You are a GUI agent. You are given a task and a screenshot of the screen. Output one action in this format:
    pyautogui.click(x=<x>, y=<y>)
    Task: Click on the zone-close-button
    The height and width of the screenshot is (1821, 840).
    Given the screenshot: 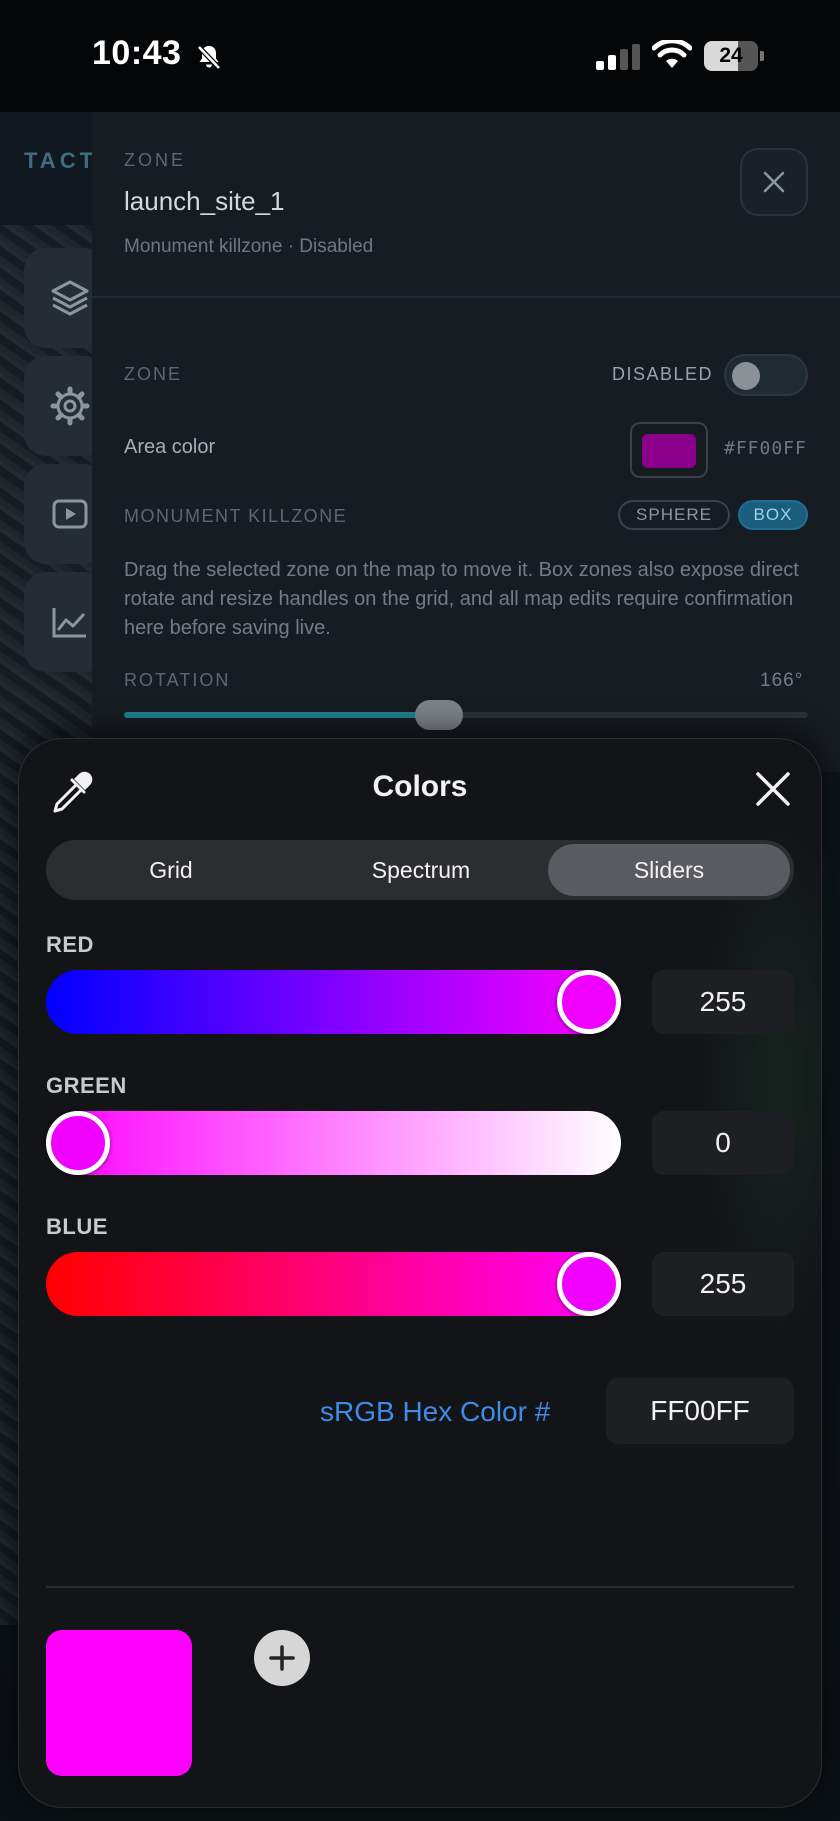 What is the action you would take?
    pyautogui.click(x=774, y=182)
    